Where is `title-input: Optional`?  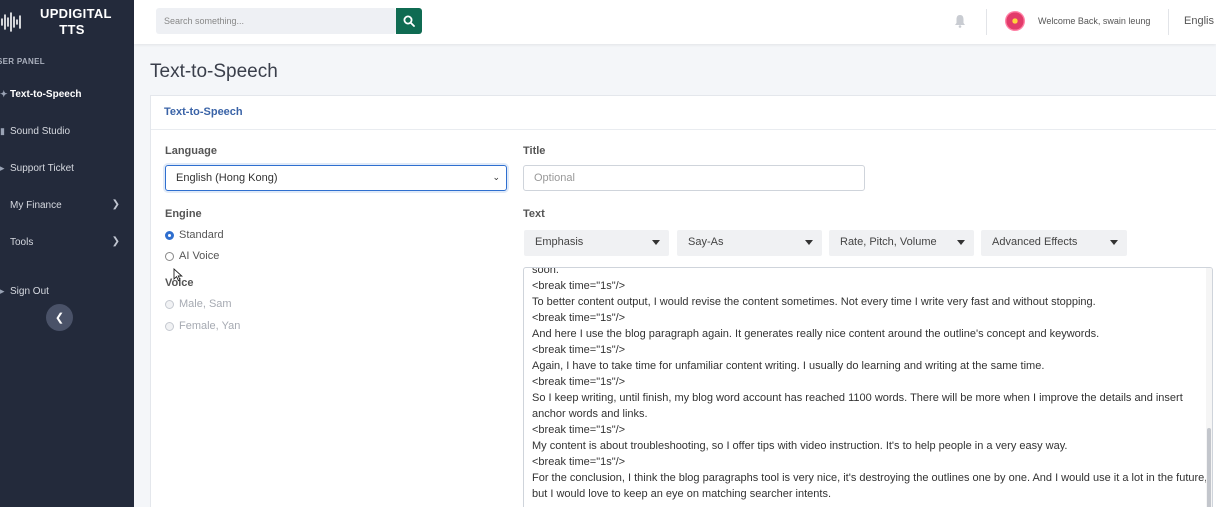
title-input: Optional is located at coordinates (694, 178).